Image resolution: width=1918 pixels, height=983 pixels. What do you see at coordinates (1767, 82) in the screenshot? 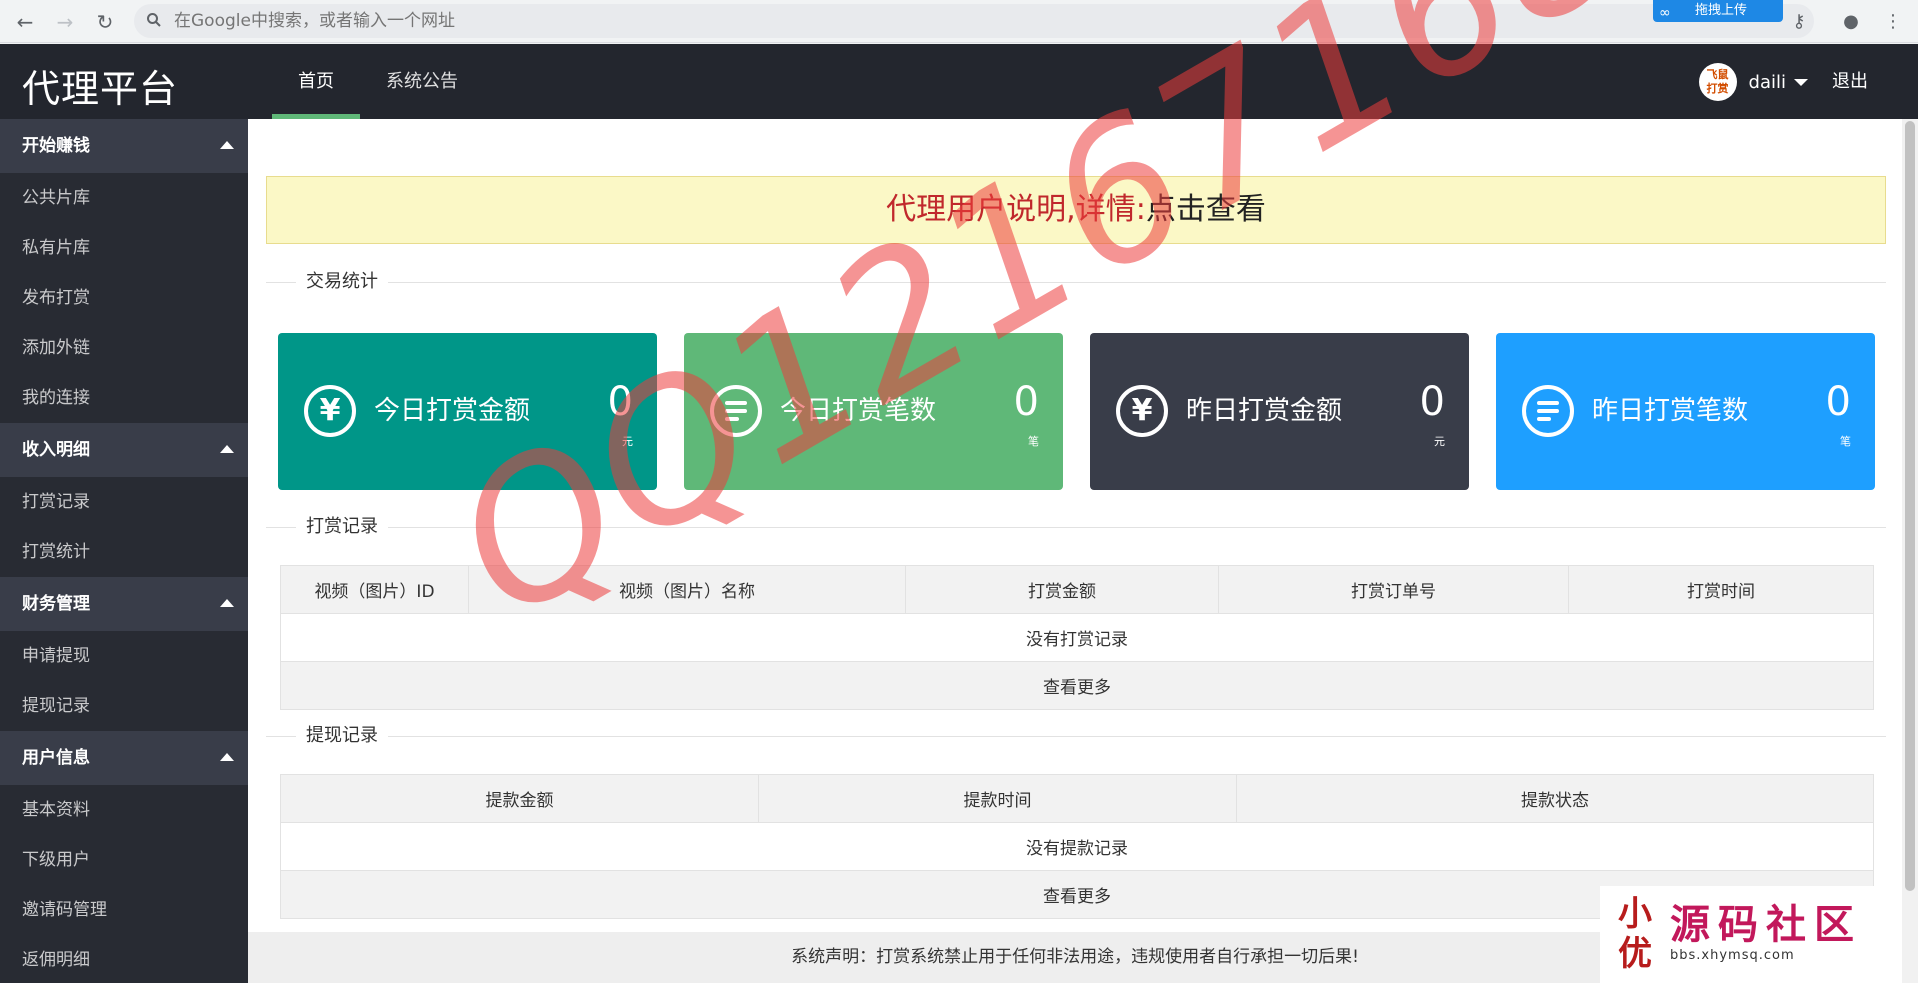
I see `username: daili` at bounding box center [1767, 82].